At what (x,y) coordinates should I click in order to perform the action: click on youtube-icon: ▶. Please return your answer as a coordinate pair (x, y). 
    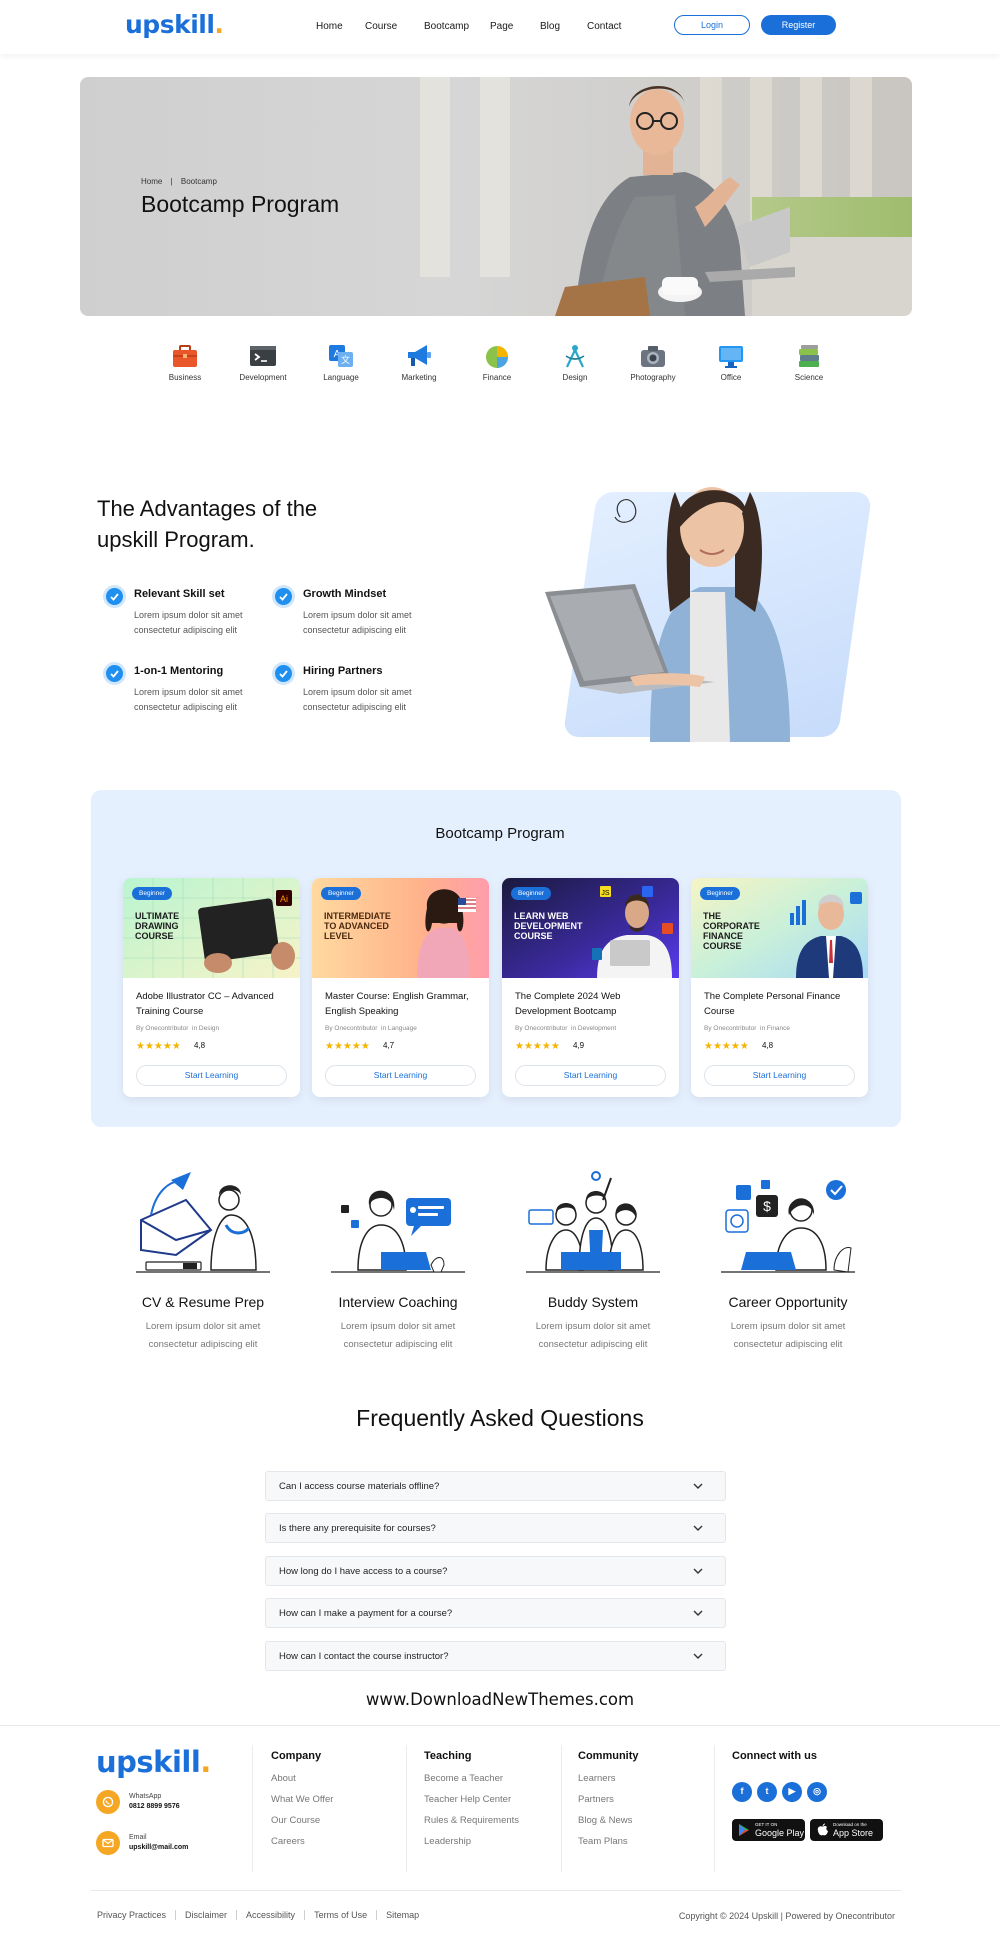
    Looking at the image, I should click on (792, 1792).